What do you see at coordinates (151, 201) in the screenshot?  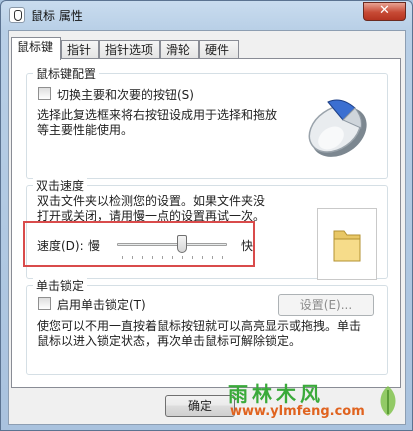 I see `double-click-desc-line1: 双击文件夹以检测您的设置。如果文件夹没` at bounding box center [151, 201].